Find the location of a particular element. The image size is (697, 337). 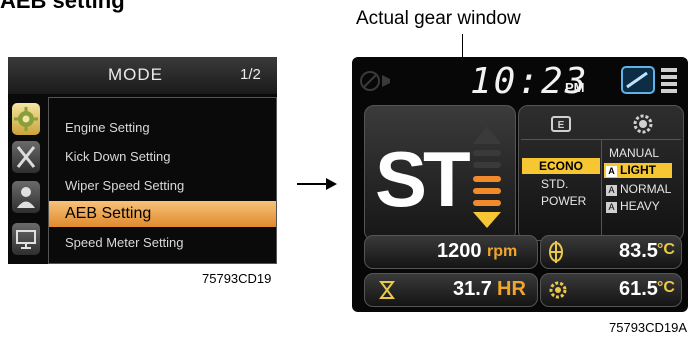

mode-header-bar: MODE 1/2 is located at coordinates (142, 75).